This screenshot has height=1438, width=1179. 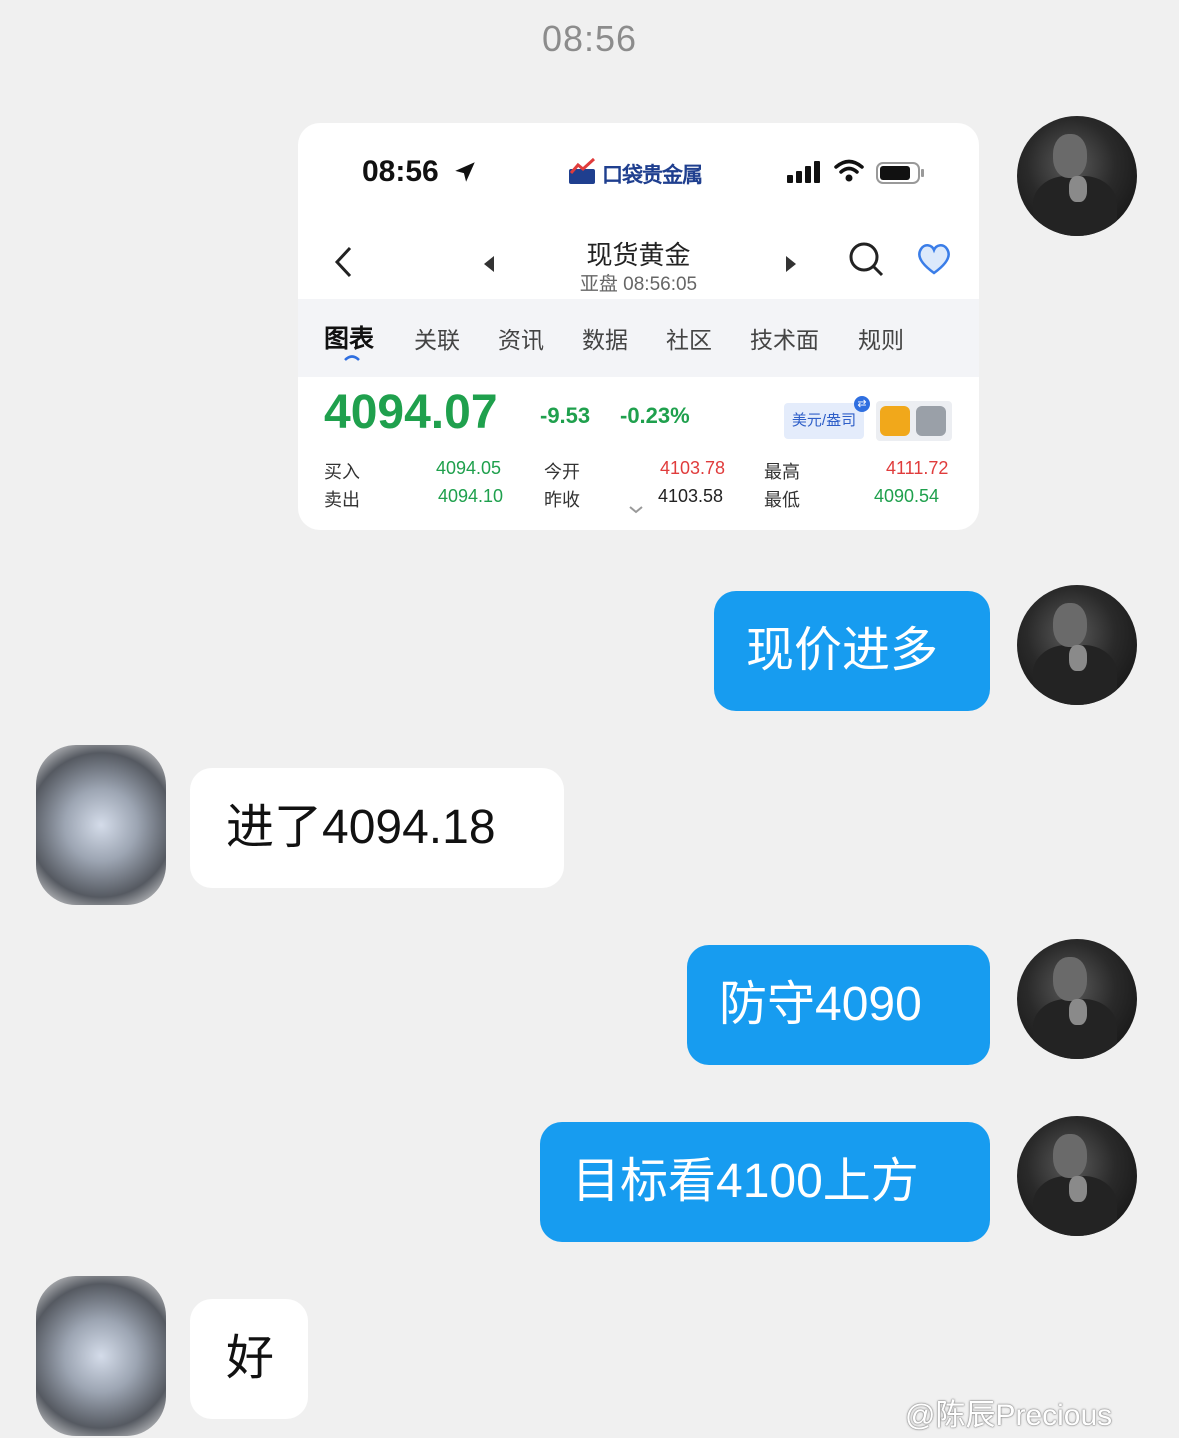 I want to click on currency-unit-button: 美元/盎司, so click(x=824, y=421).